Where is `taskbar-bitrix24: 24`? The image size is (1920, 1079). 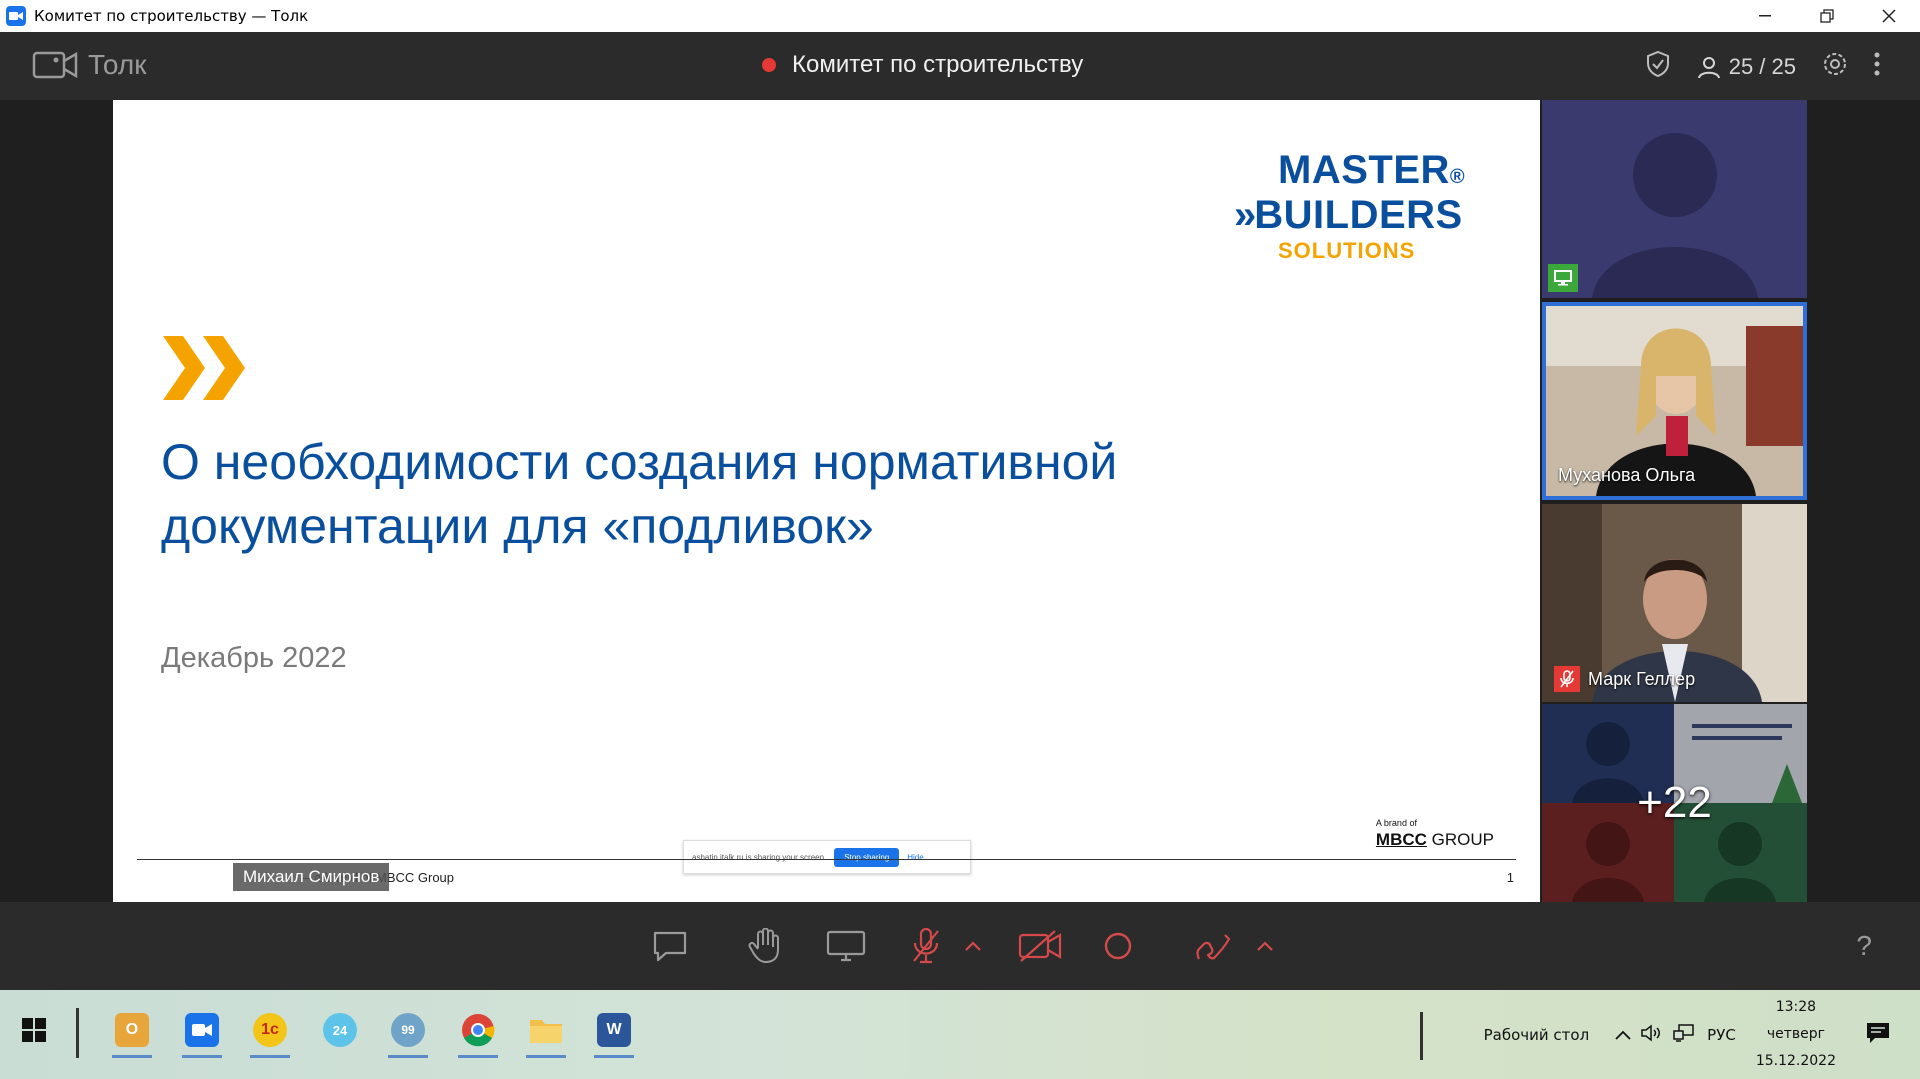
taskbar-bitrix24: 24 is located at coordinates (340, 1030).